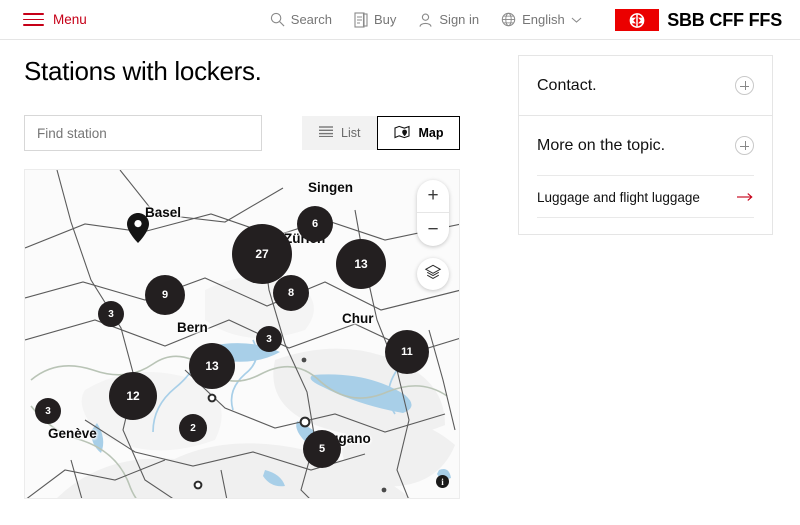 This screenshot has width=800, height=525. I want to click on layers-icon, so click(433, 274).